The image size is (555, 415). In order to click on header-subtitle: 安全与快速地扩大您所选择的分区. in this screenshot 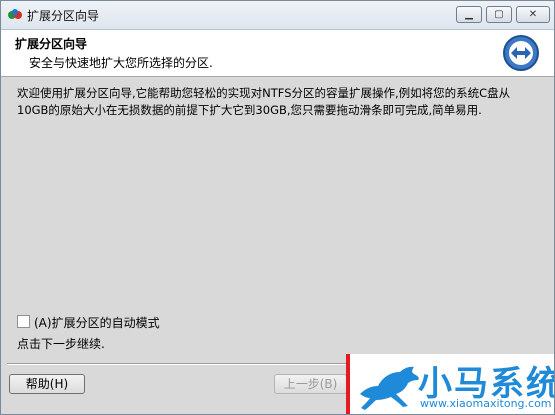, I will do `click(121, 63)`.